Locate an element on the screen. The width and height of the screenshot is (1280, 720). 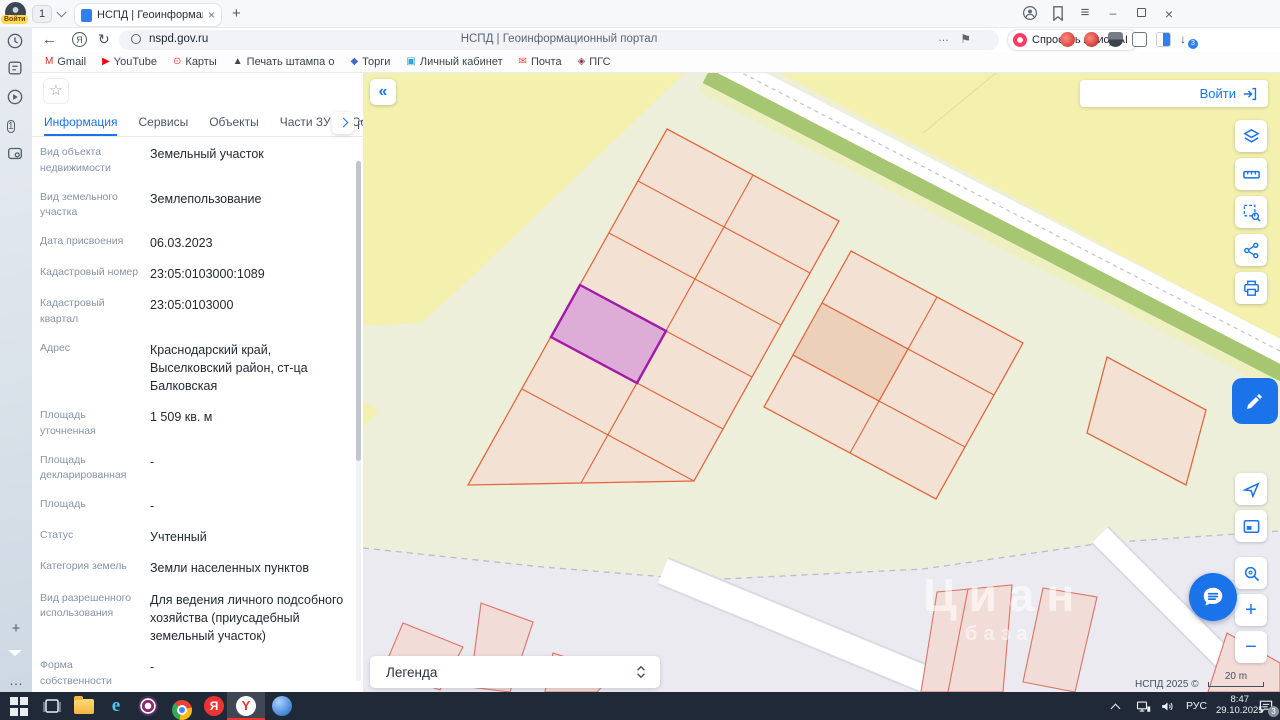
downloads-icon: ↓ 3 is located at coordinates (1189, 40).